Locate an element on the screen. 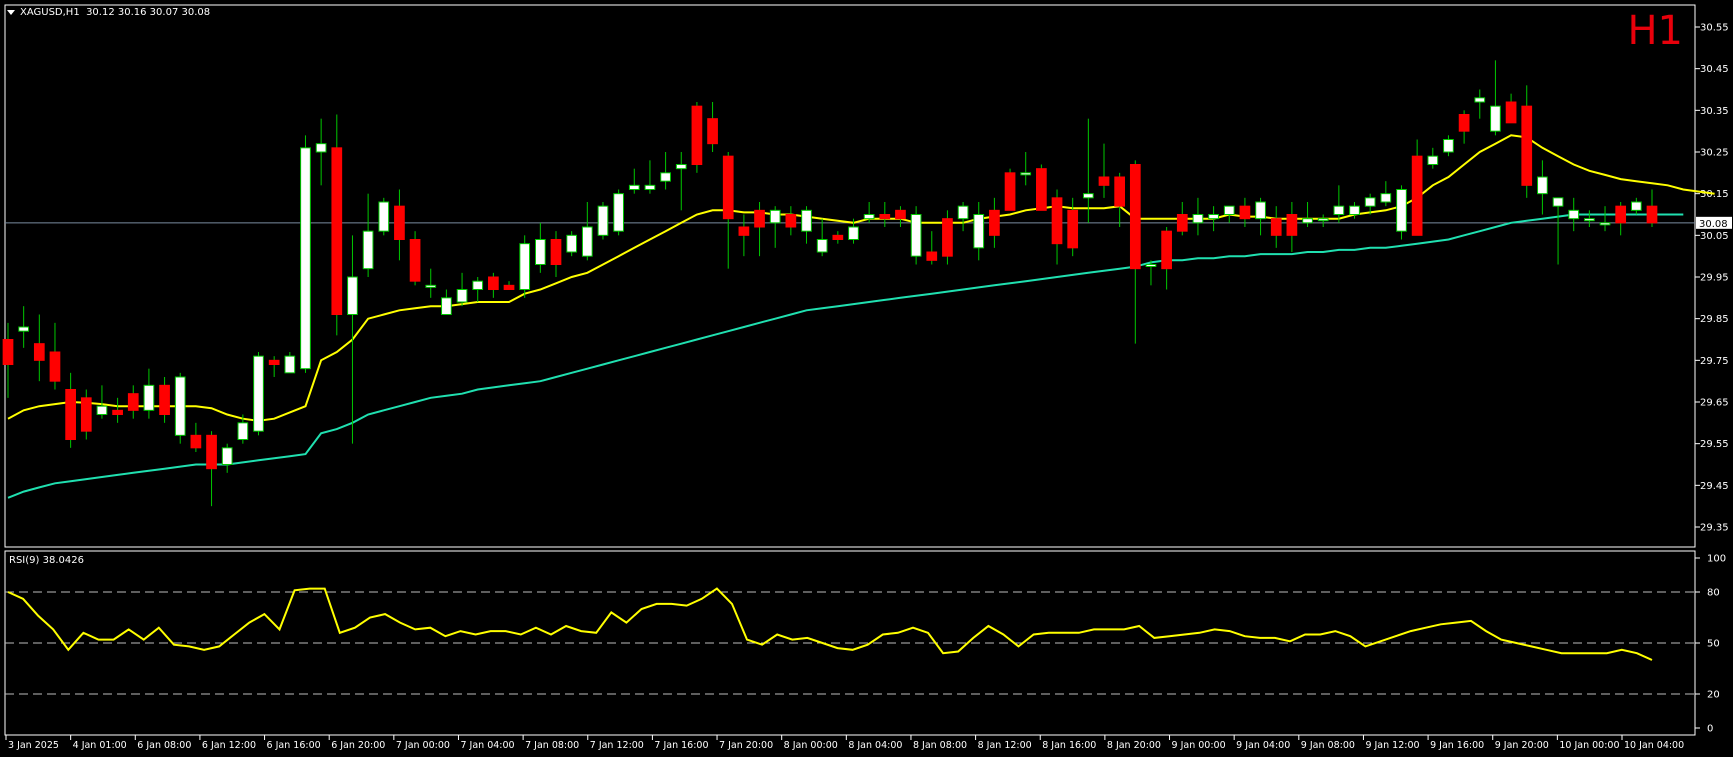 Image resolution: width=1733 pixels, height=757 pixels. time-axis-label: 9 Jan 16:00 is located at coordinates (1457, 745).